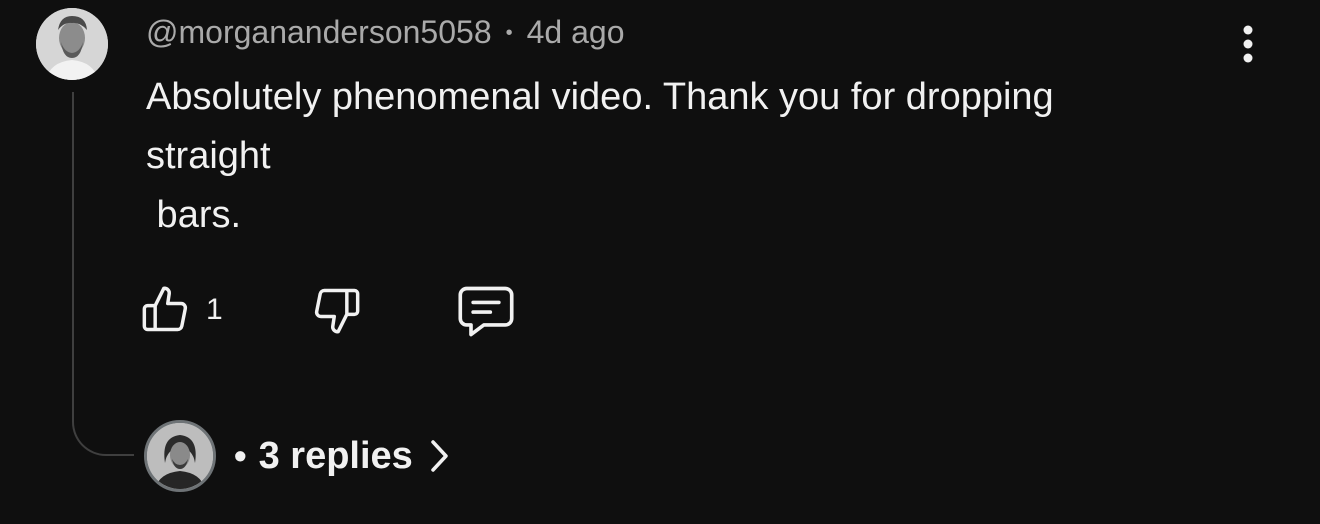 The height and width of the screenshot is (524, 1320). Describe the element at coordinates (194, 215) in the screenshot. I see `comment-text-line: bars.` at that location.